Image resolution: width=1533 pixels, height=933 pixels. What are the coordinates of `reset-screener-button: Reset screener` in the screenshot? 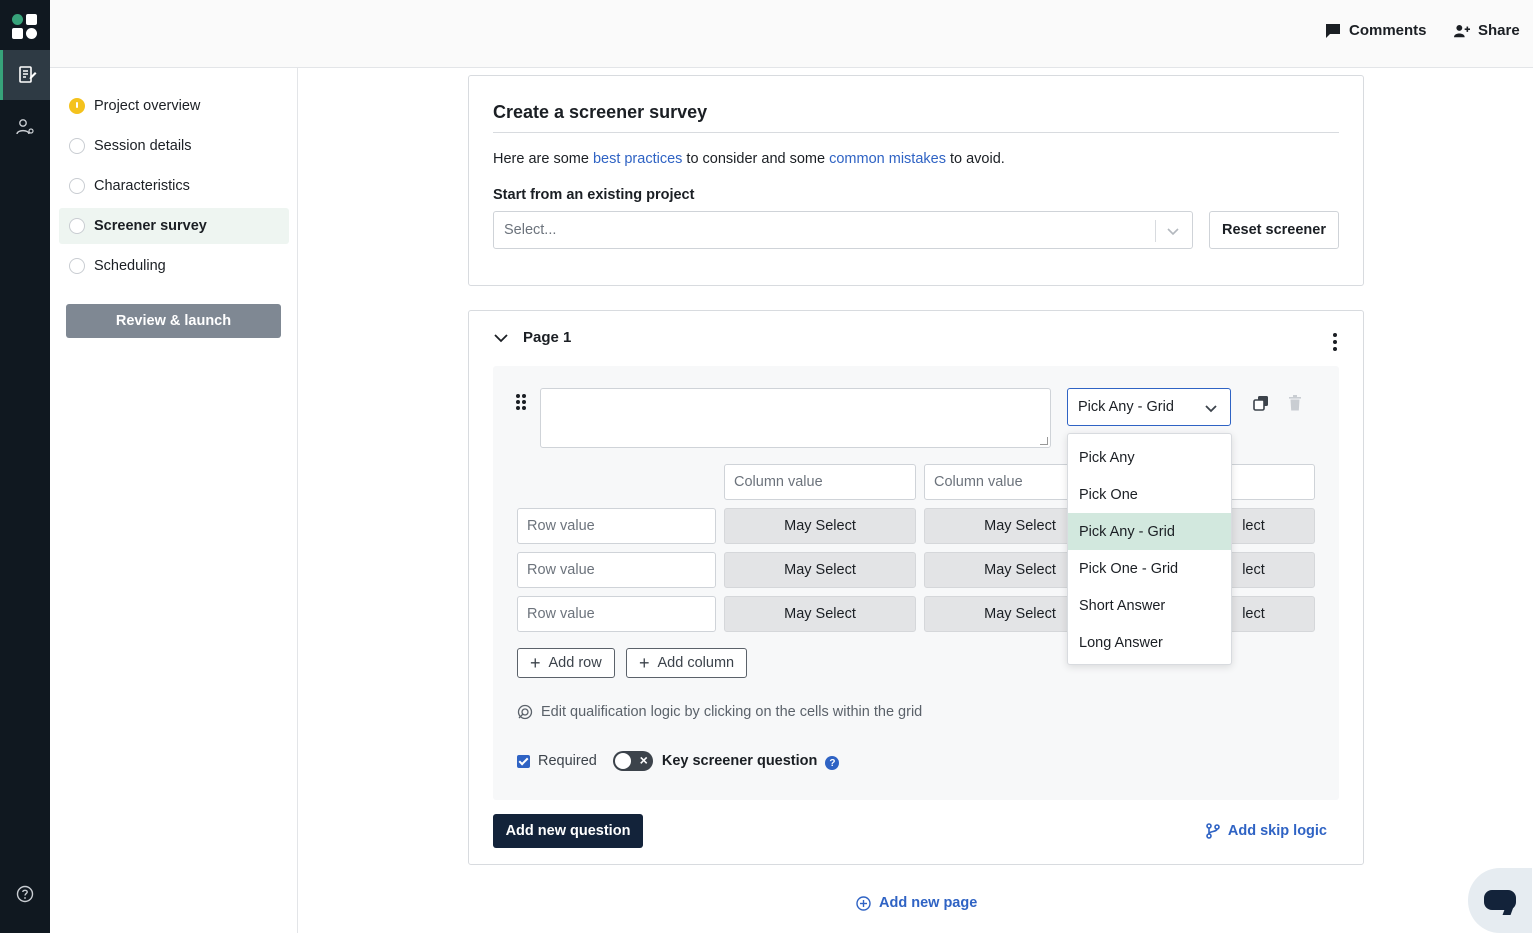 It's located at (1274, 230).